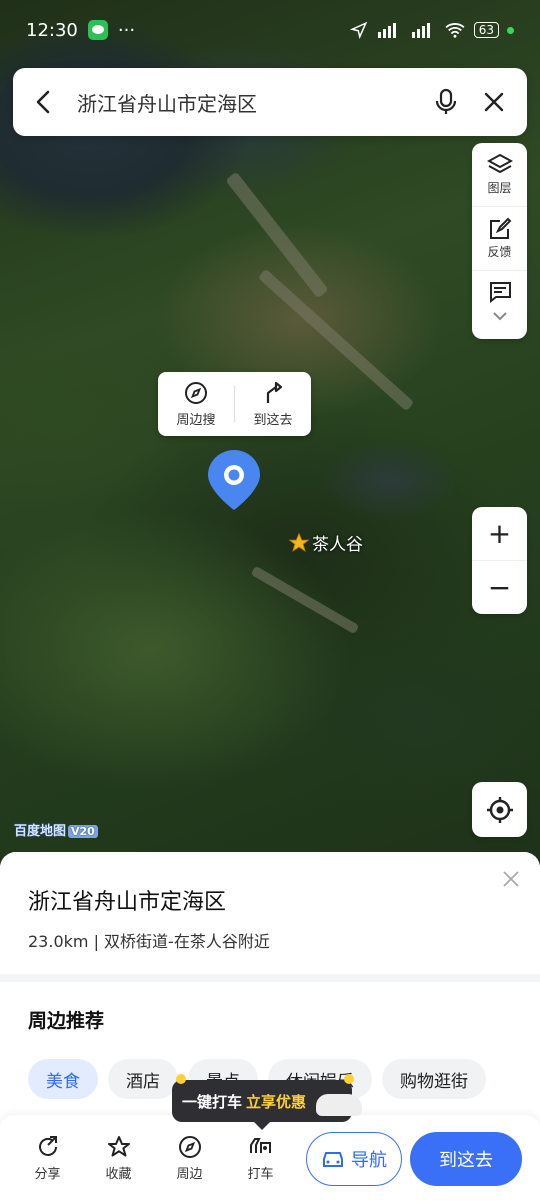  Describe the element at coordinates (349, 1079) in the screenshot. I see `promo-dot-right` at that location.